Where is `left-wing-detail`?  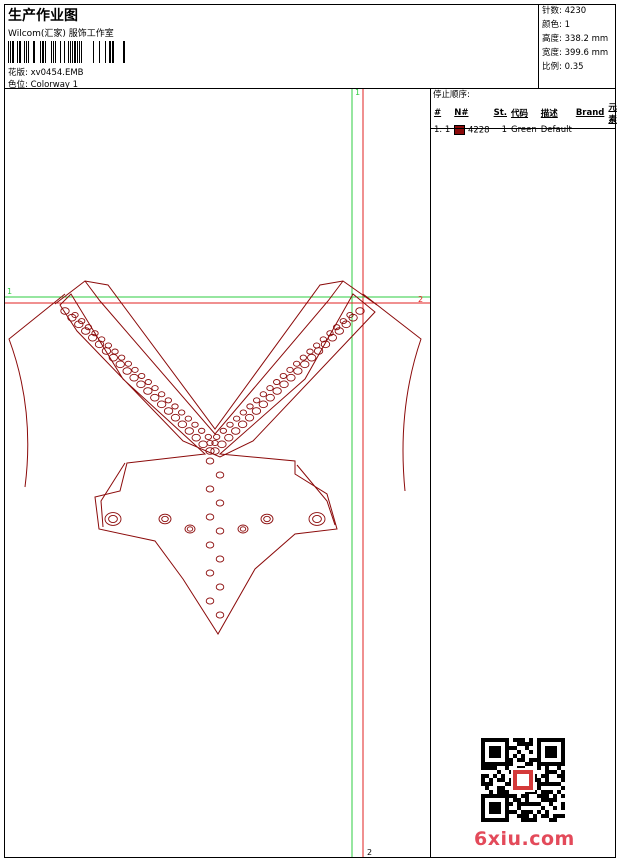 left-wing-detail is located at coordinates (113, 495).